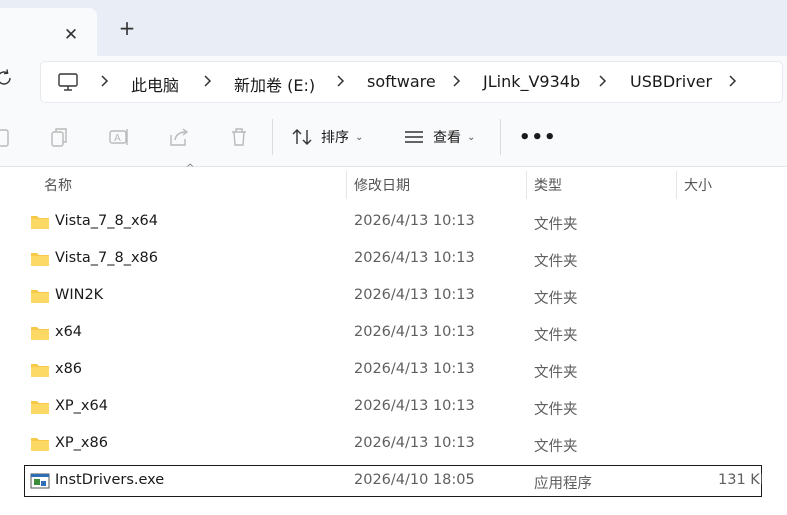  Describe the element at coordinates (59, 137) in the screenshot. I see `copy-icon` at that location.